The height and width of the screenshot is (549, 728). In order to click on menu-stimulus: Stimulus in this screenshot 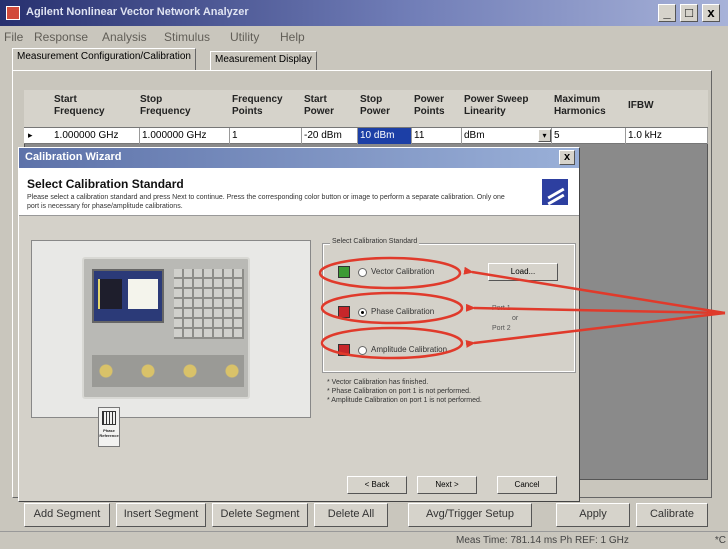, I will do `click(187, 37)`.